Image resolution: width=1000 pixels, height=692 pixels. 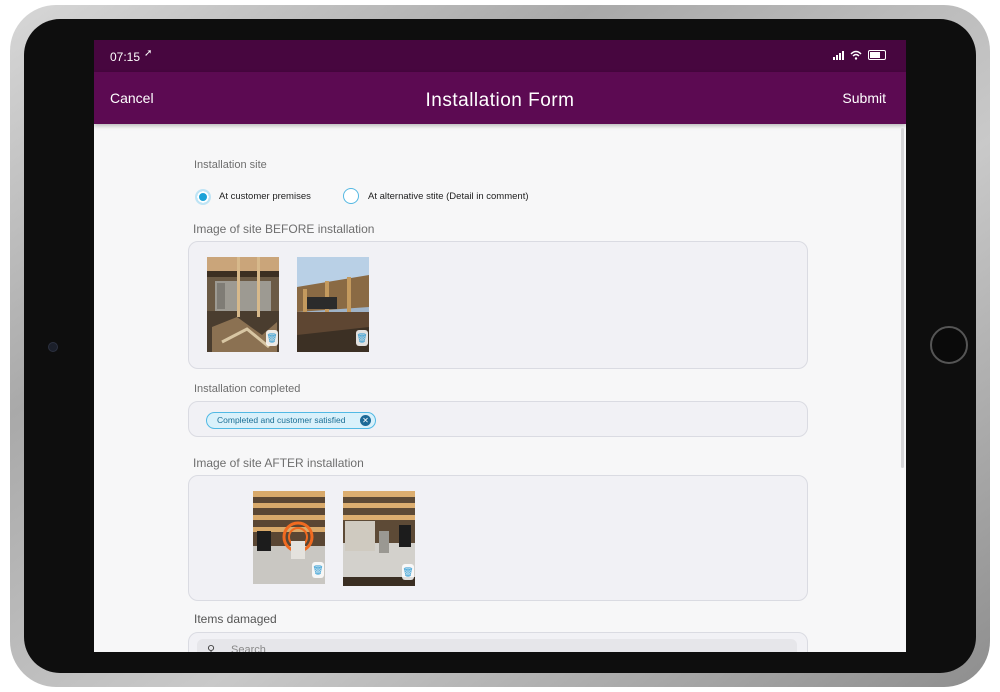 I want to click on close-icon: ✕, so click(x=365, y=420).